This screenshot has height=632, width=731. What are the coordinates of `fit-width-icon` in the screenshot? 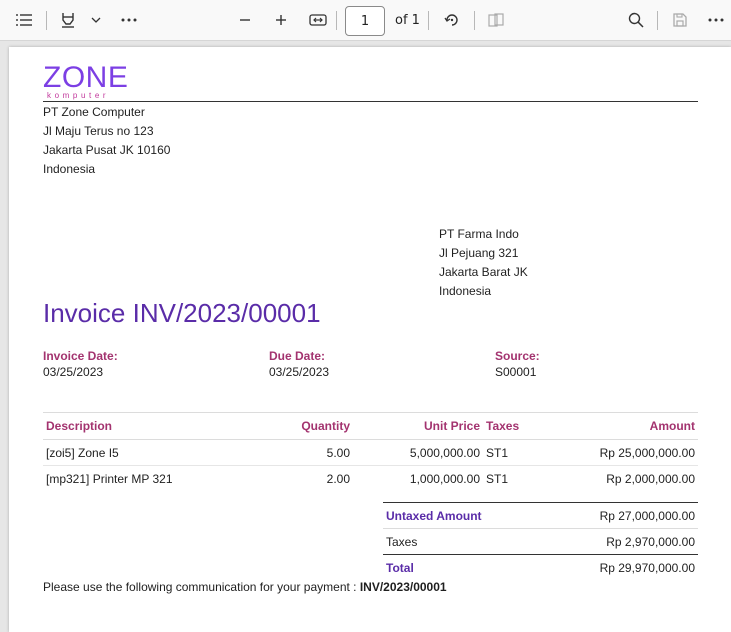 It's located at (318, 20).